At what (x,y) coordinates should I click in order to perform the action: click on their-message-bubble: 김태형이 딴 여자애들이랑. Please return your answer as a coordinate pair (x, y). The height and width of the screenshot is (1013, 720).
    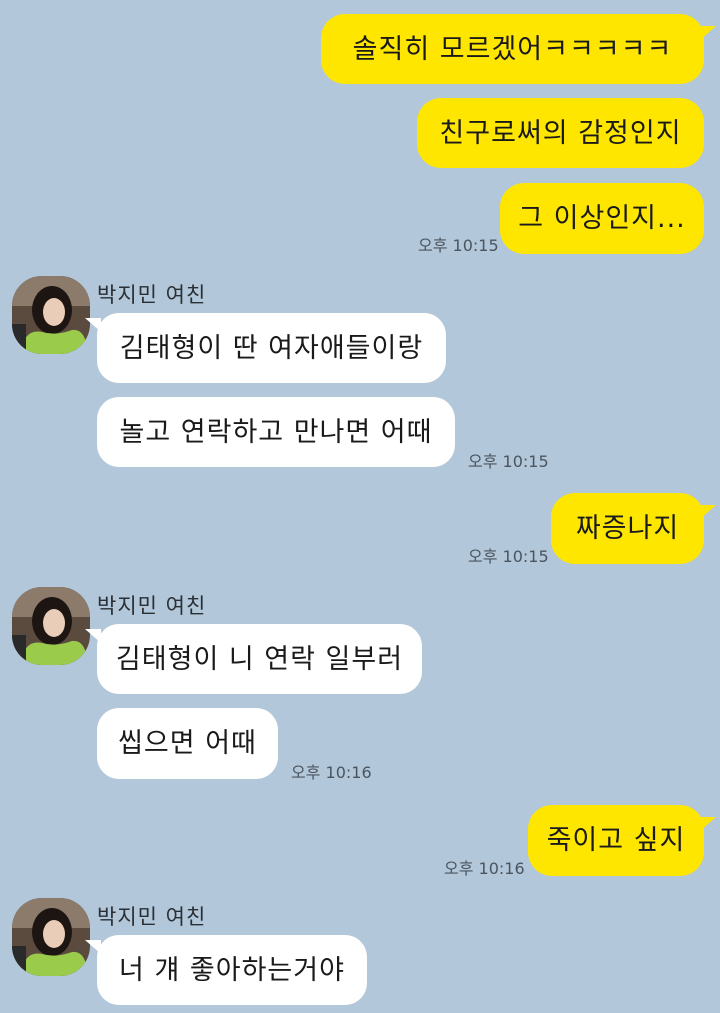
    Looking at the image, I should click on (271, 348).